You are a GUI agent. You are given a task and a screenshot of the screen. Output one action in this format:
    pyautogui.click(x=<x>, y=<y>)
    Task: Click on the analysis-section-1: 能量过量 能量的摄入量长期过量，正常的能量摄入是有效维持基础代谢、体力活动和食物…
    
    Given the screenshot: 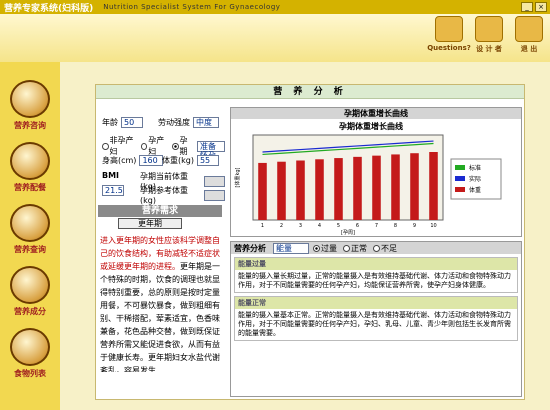 What is the action you would take?
    pyautogui.click(x=376, y=275)
    